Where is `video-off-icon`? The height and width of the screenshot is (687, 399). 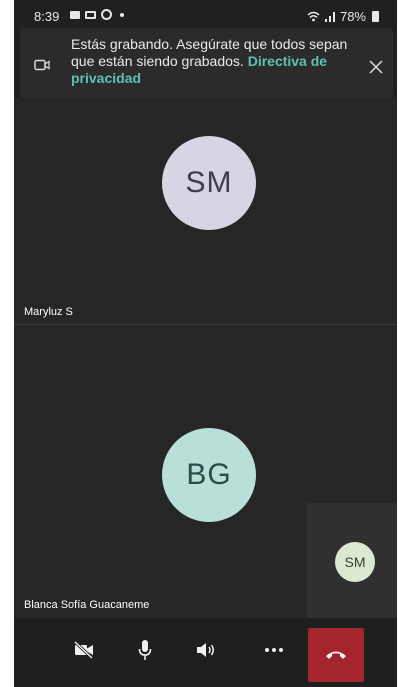
video-off-icon is located at coordinates (83, 650).